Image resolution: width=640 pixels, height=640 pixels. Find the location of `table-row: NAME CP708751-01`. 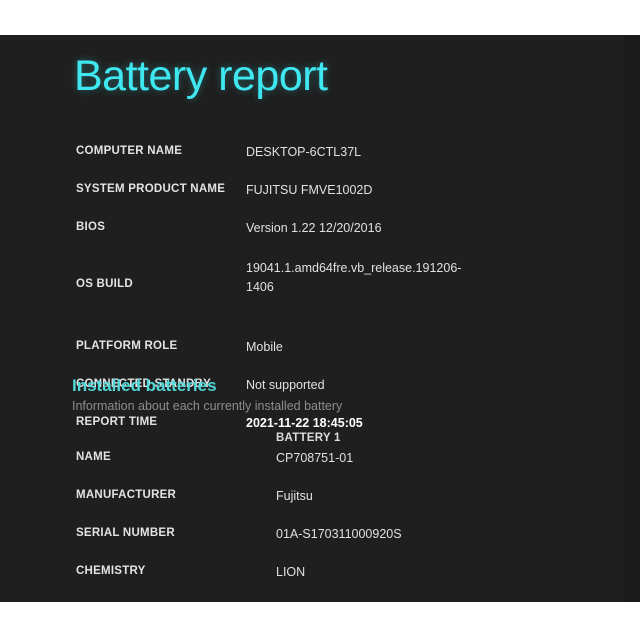

table-row: NAME CP708751-01 is located at coordinates (320, 460).